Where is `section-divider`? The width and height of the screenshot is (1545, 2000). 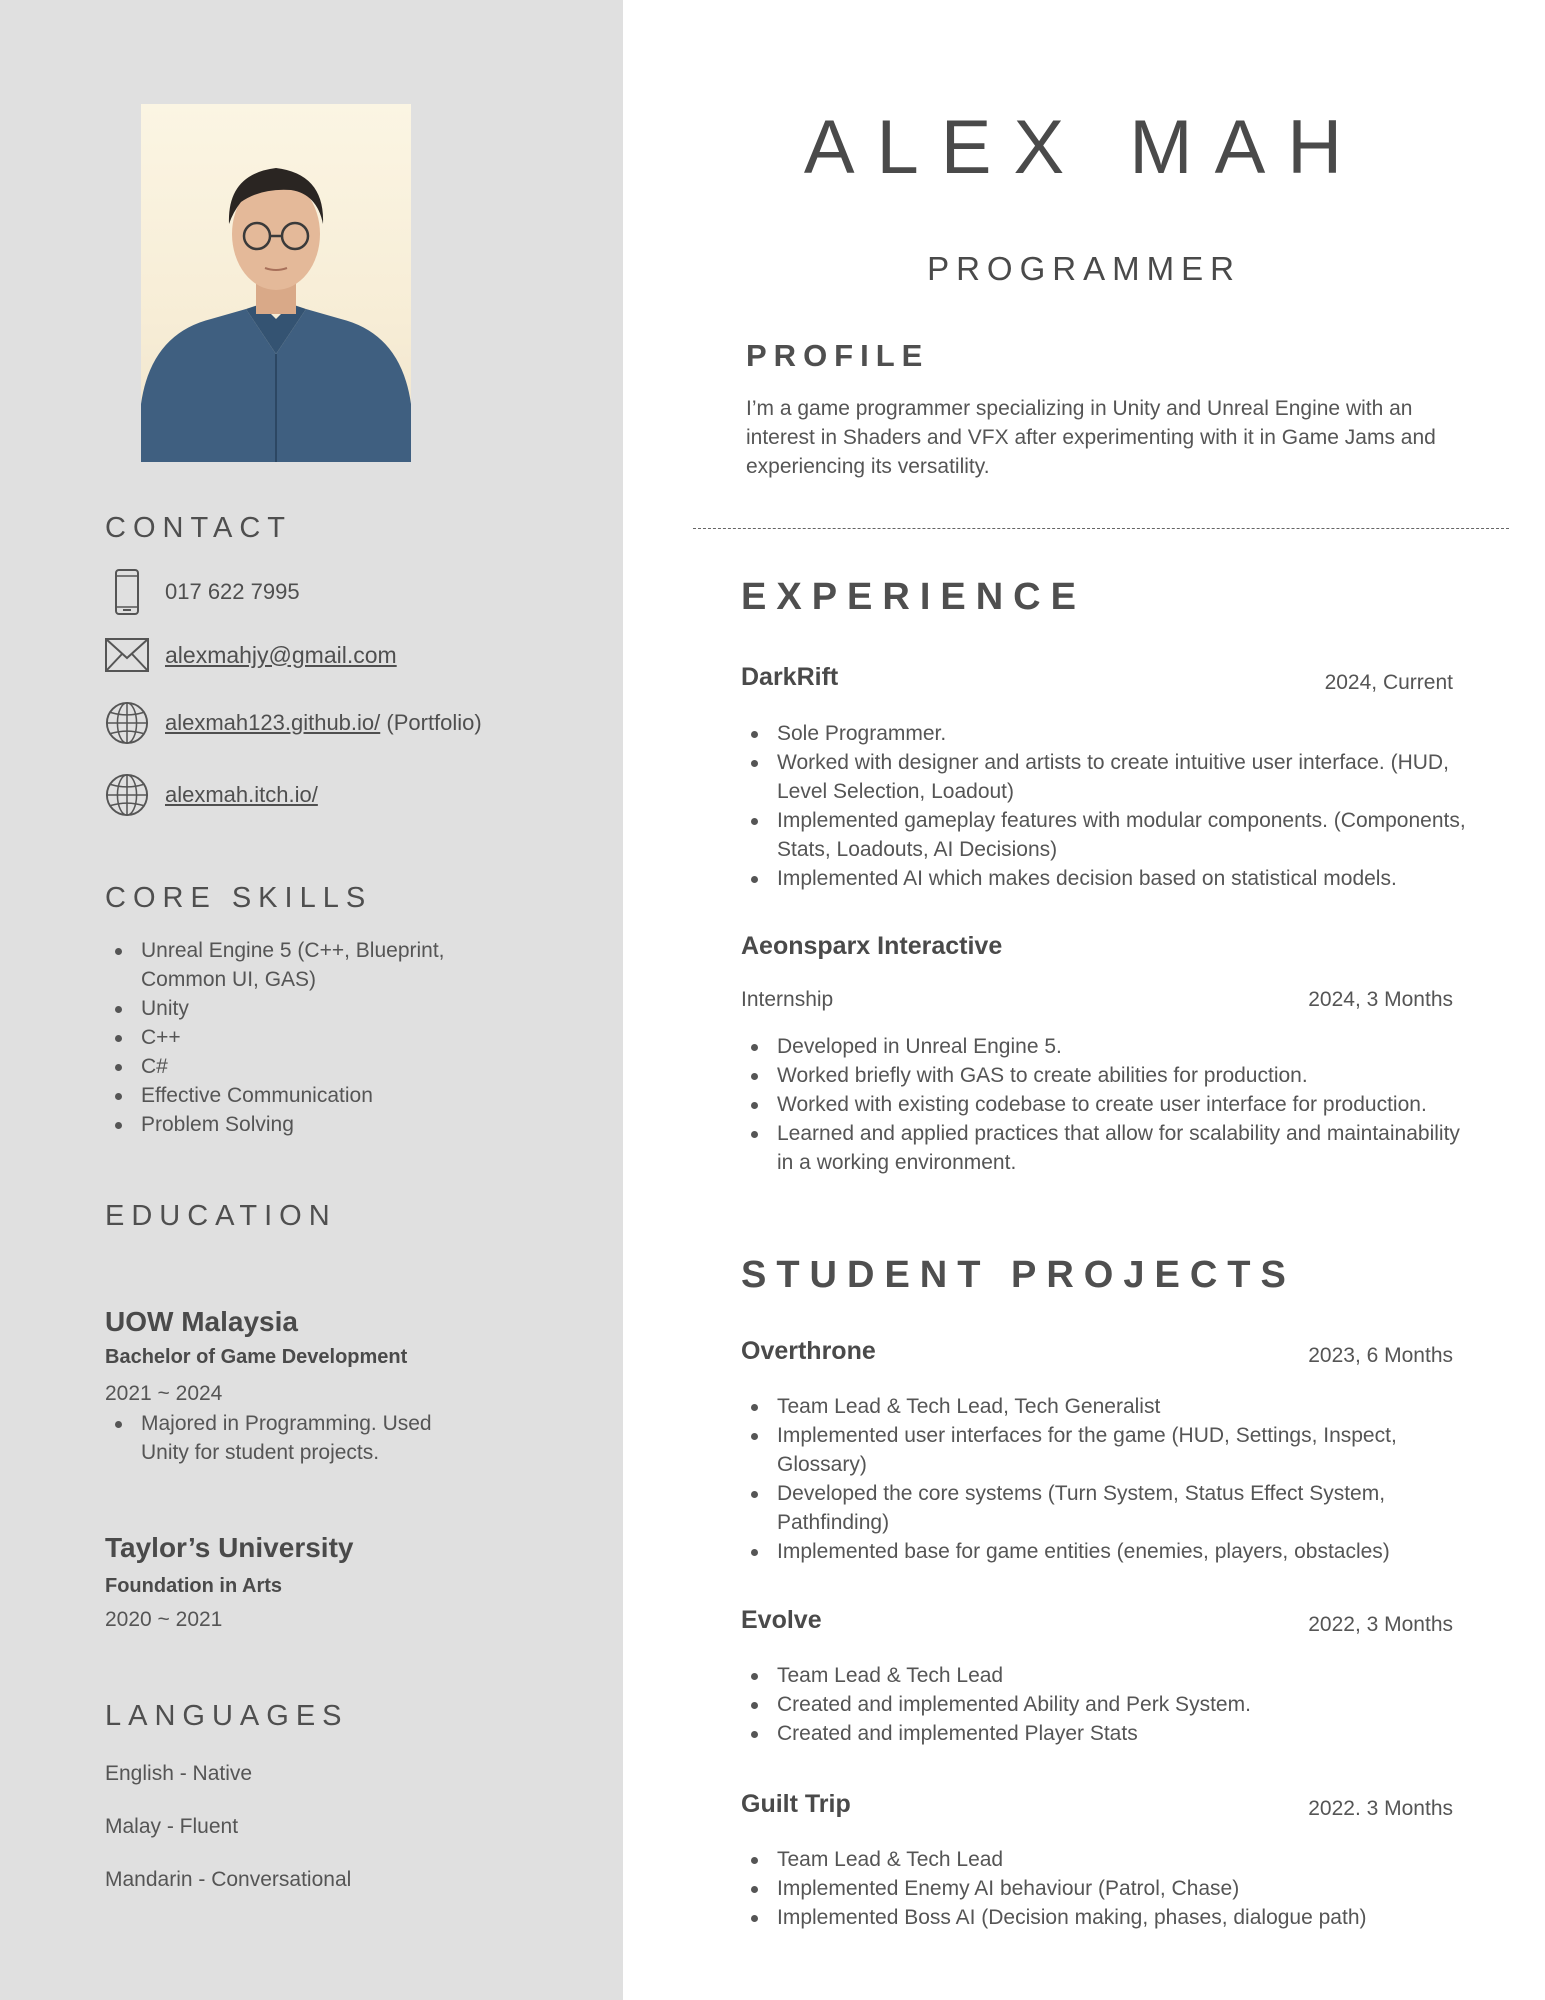
section-divider is located at coordinates (1101, 528).